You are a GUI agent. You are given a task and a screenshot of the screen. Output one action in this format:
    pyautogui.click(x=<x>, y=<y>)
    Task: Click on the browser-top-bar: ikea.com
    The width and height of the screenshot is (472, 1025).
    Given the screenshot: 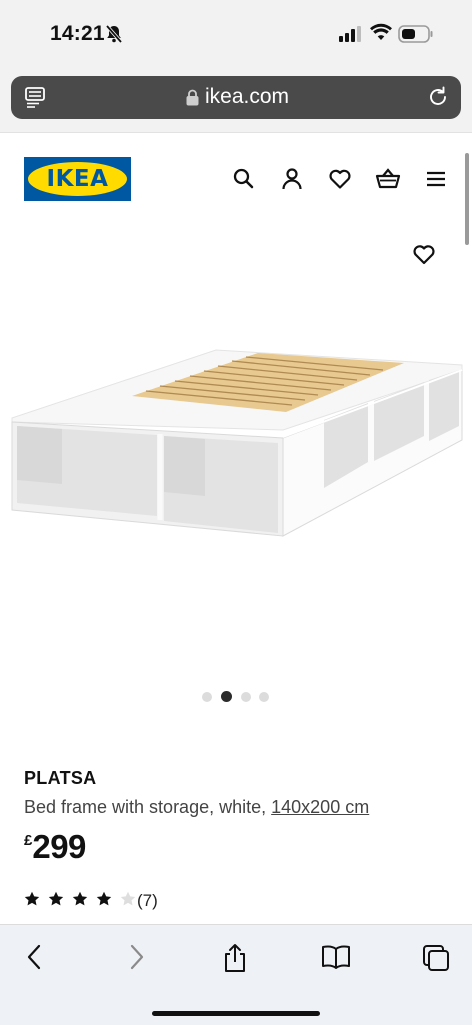 What is the action you would take?
    pyautogui.click(x=236, y=101)
    